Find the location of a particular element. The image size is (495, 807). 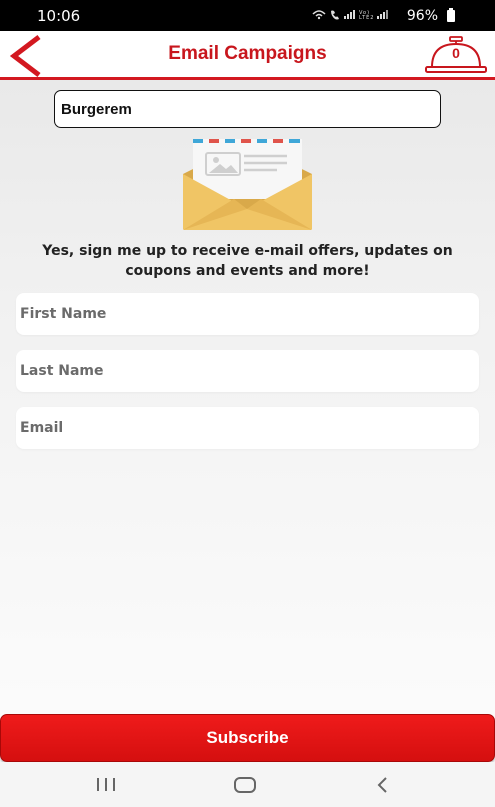

status-indicators: Vo) LTE2 96% is located at coordinates (383, 15).